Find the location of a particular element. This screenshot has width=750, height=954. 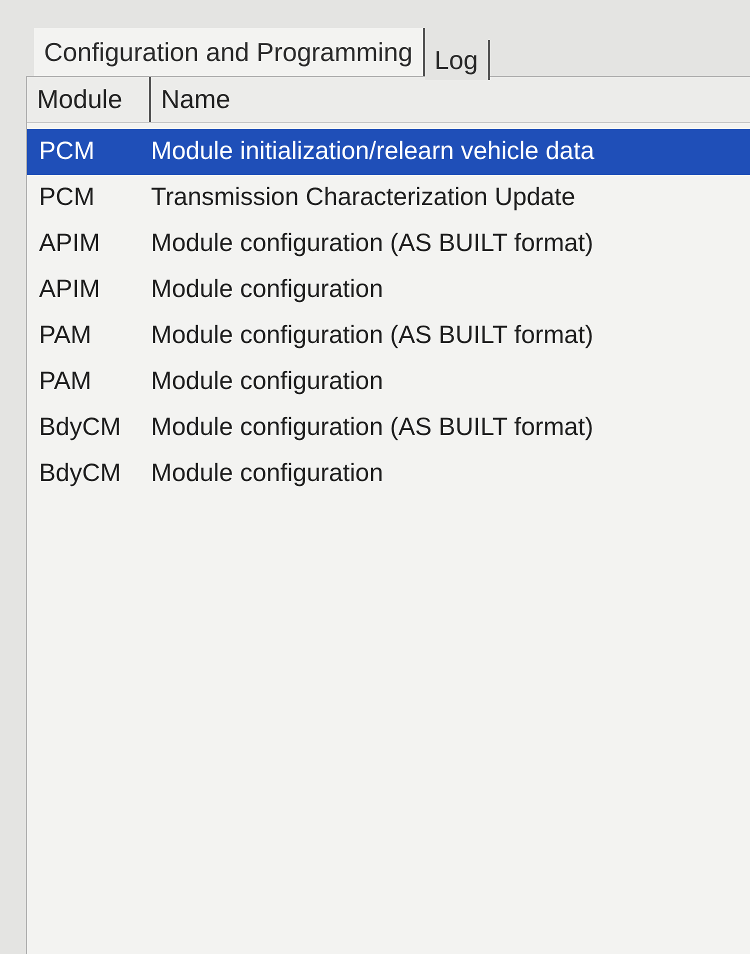

tab: Log is located at coordinates (457, 60).